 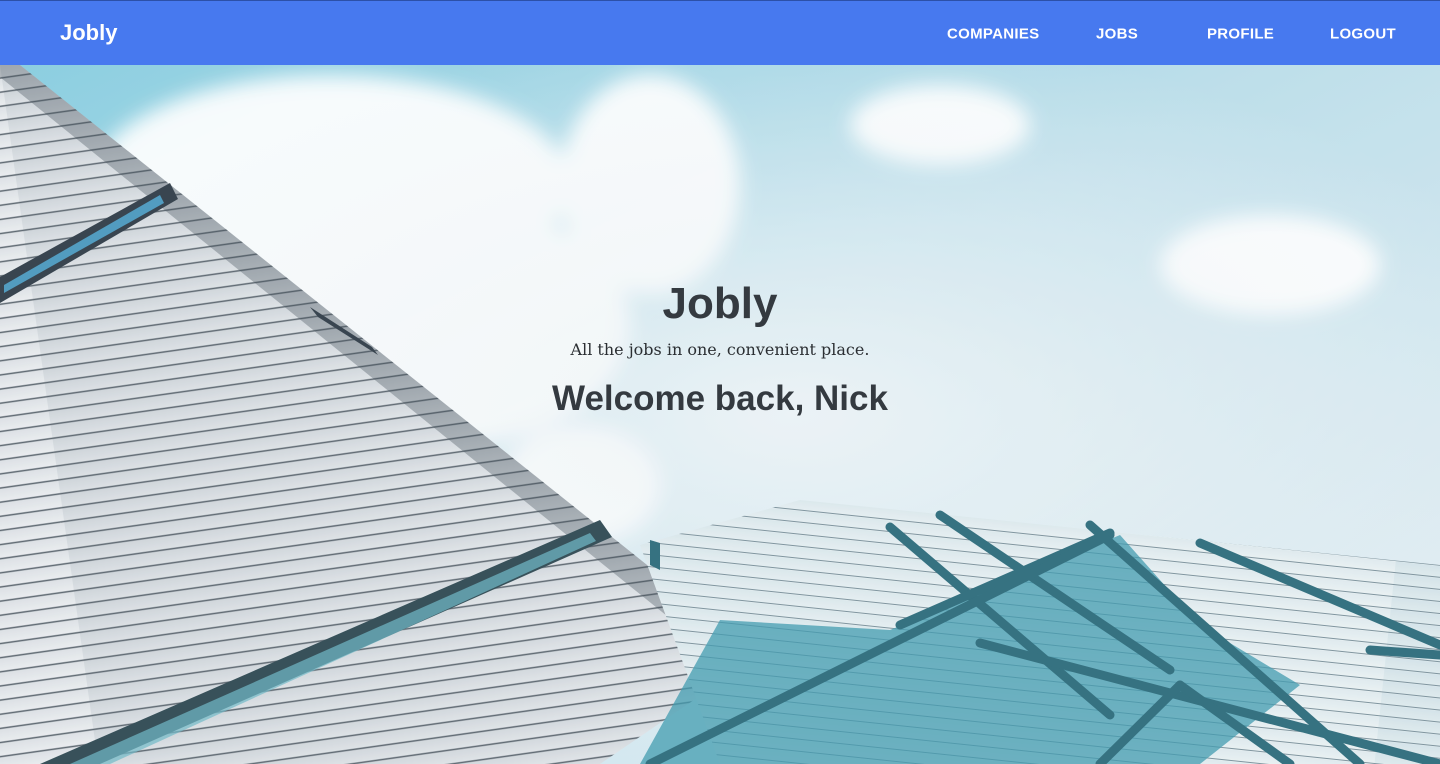 I want to click on nav-companies-link: COMPANIES, so click(x=993, y=33).